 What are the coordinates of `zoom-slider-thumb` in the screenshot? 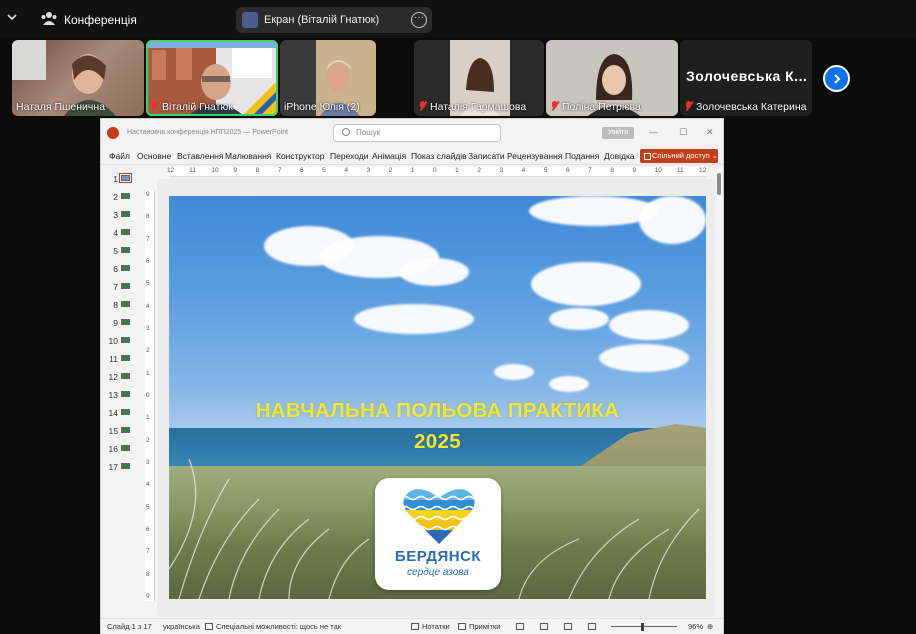 It's located at (642, 627).